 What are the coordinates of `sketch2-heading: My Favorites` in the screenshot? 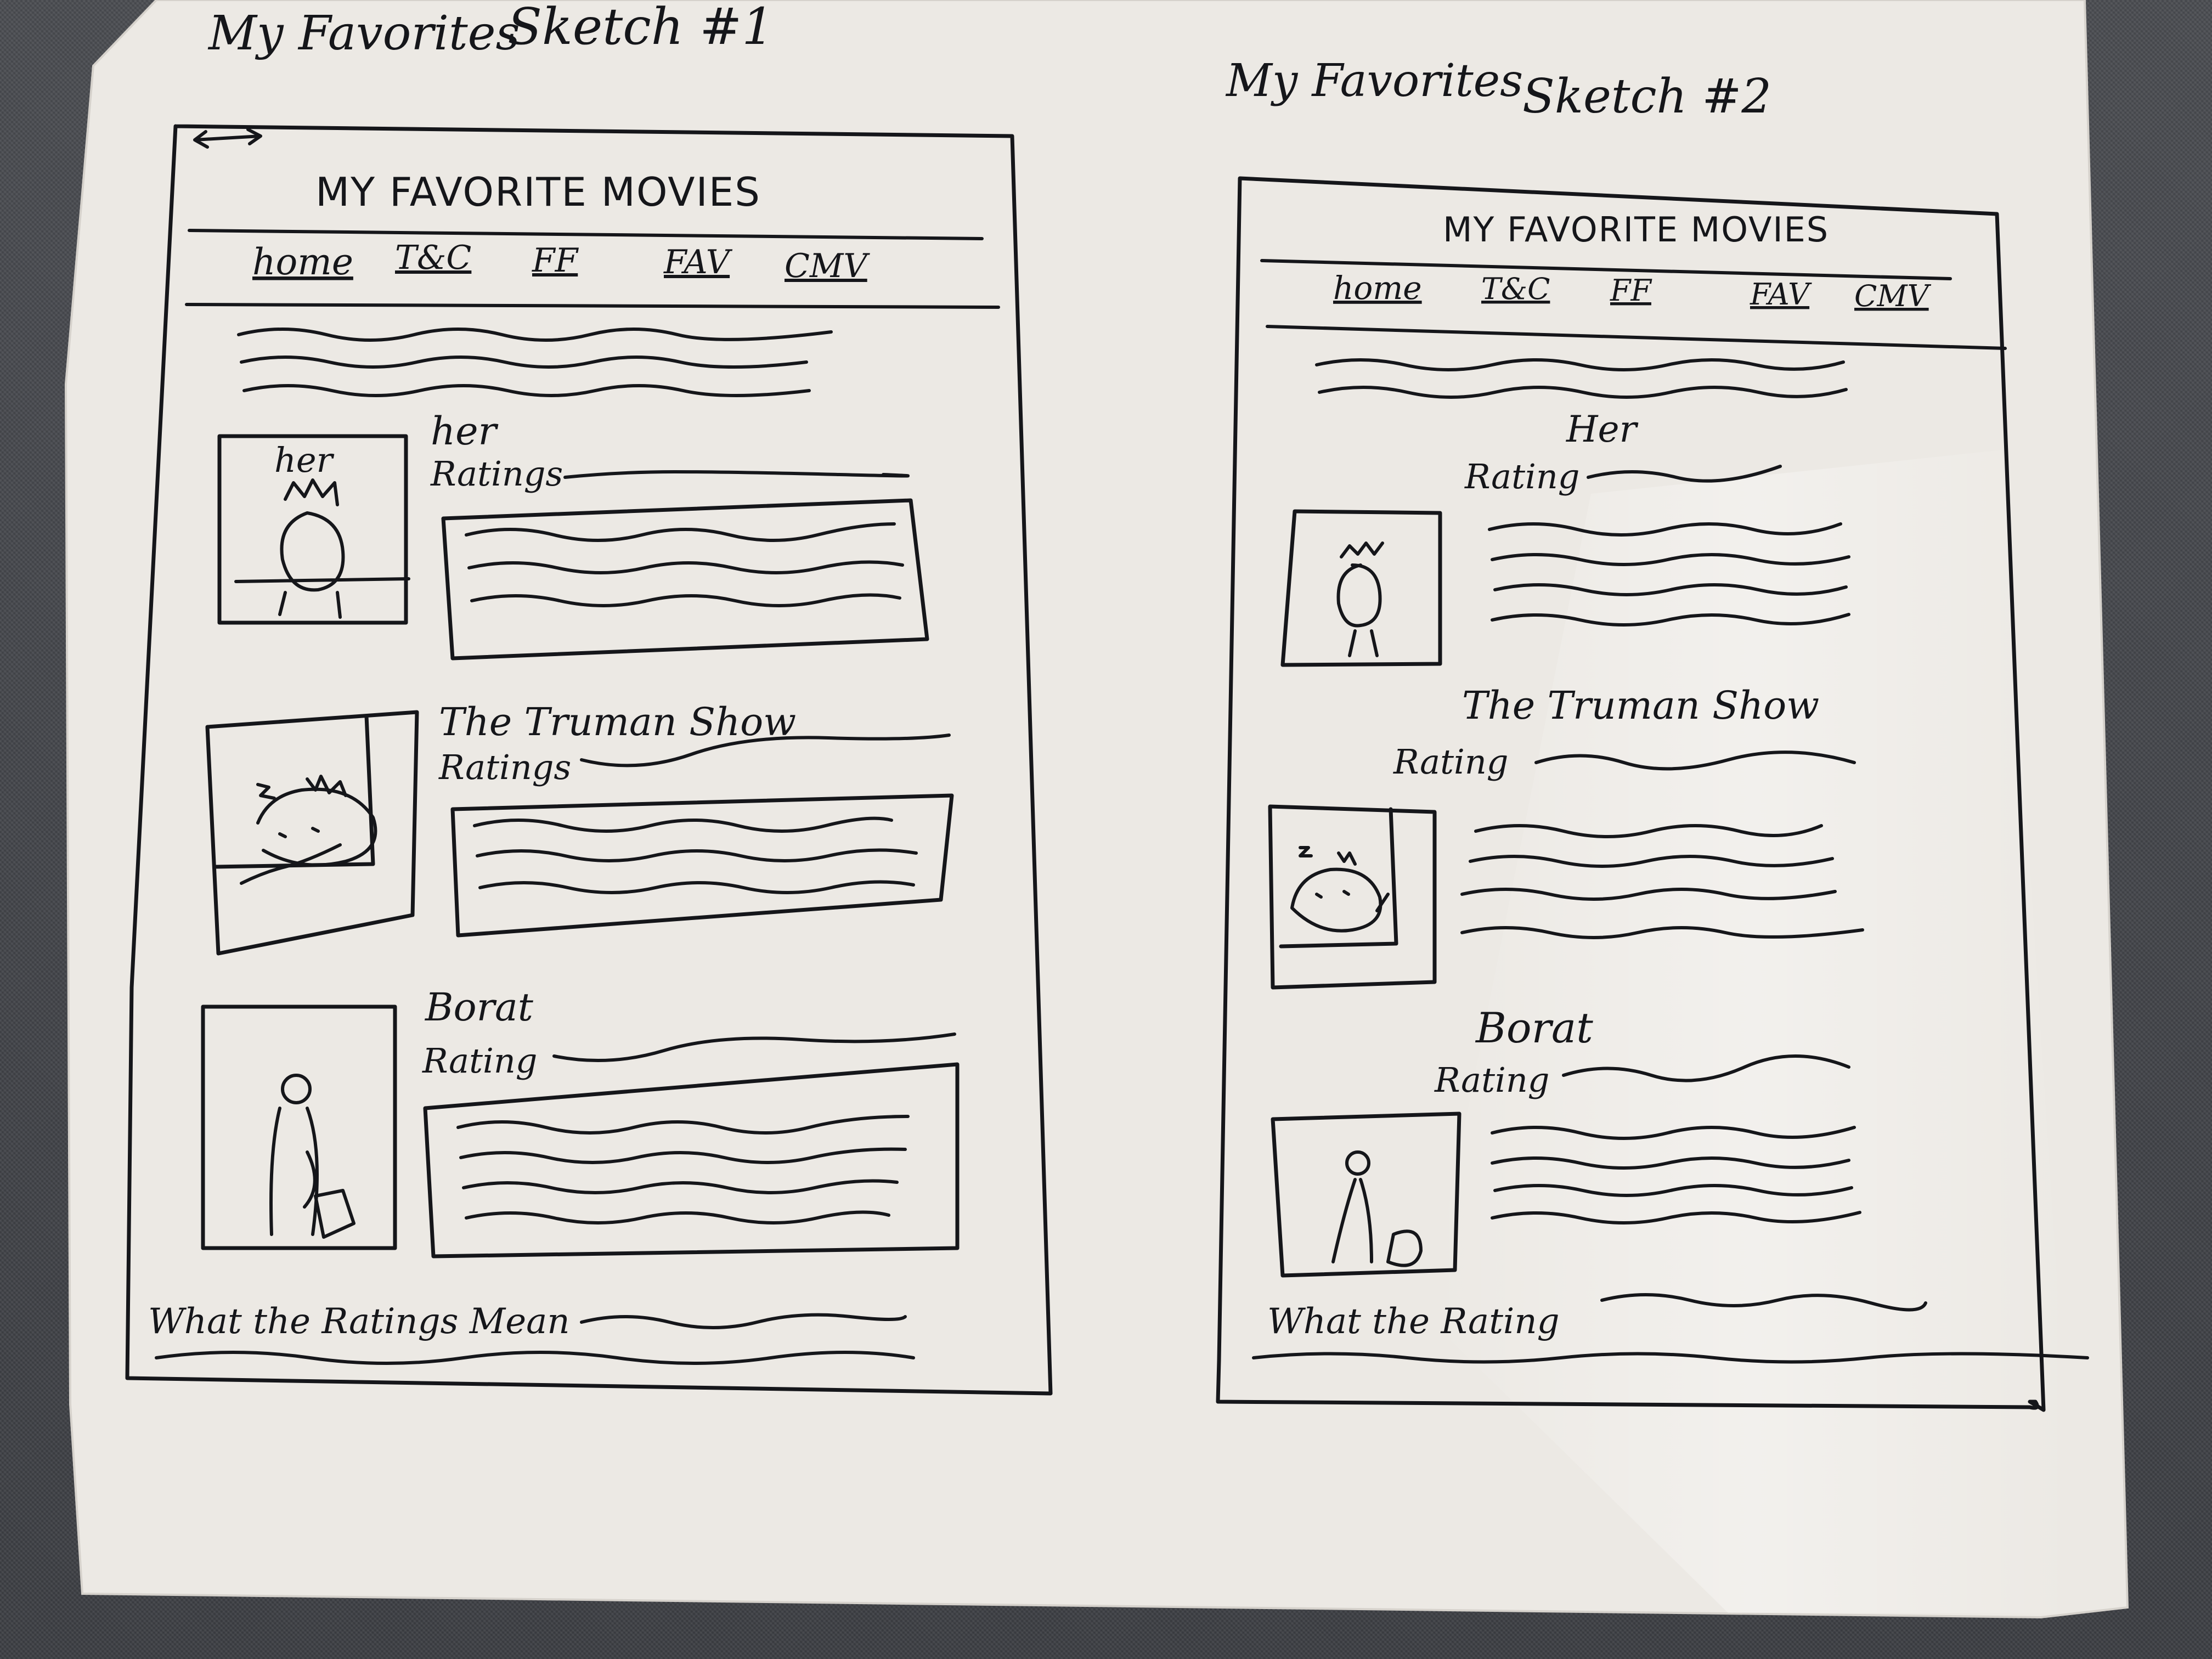 It's located at (1374, 81).